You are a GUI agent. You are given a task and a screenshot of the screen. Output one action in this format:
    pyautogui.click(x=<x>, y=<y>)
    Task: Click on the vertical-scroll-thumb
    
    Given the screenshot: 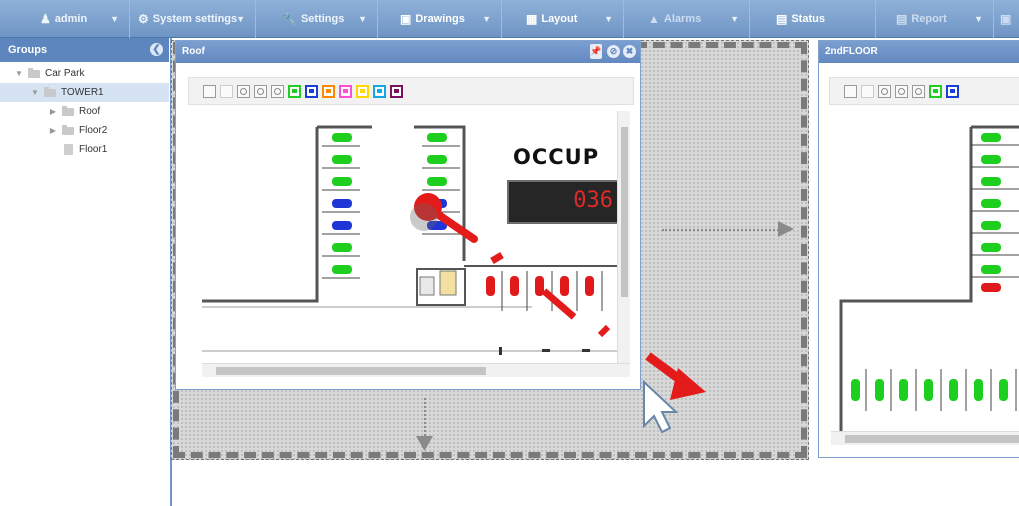 What is the action you would take?
    pyautogui.click(x=624, y=212)
    